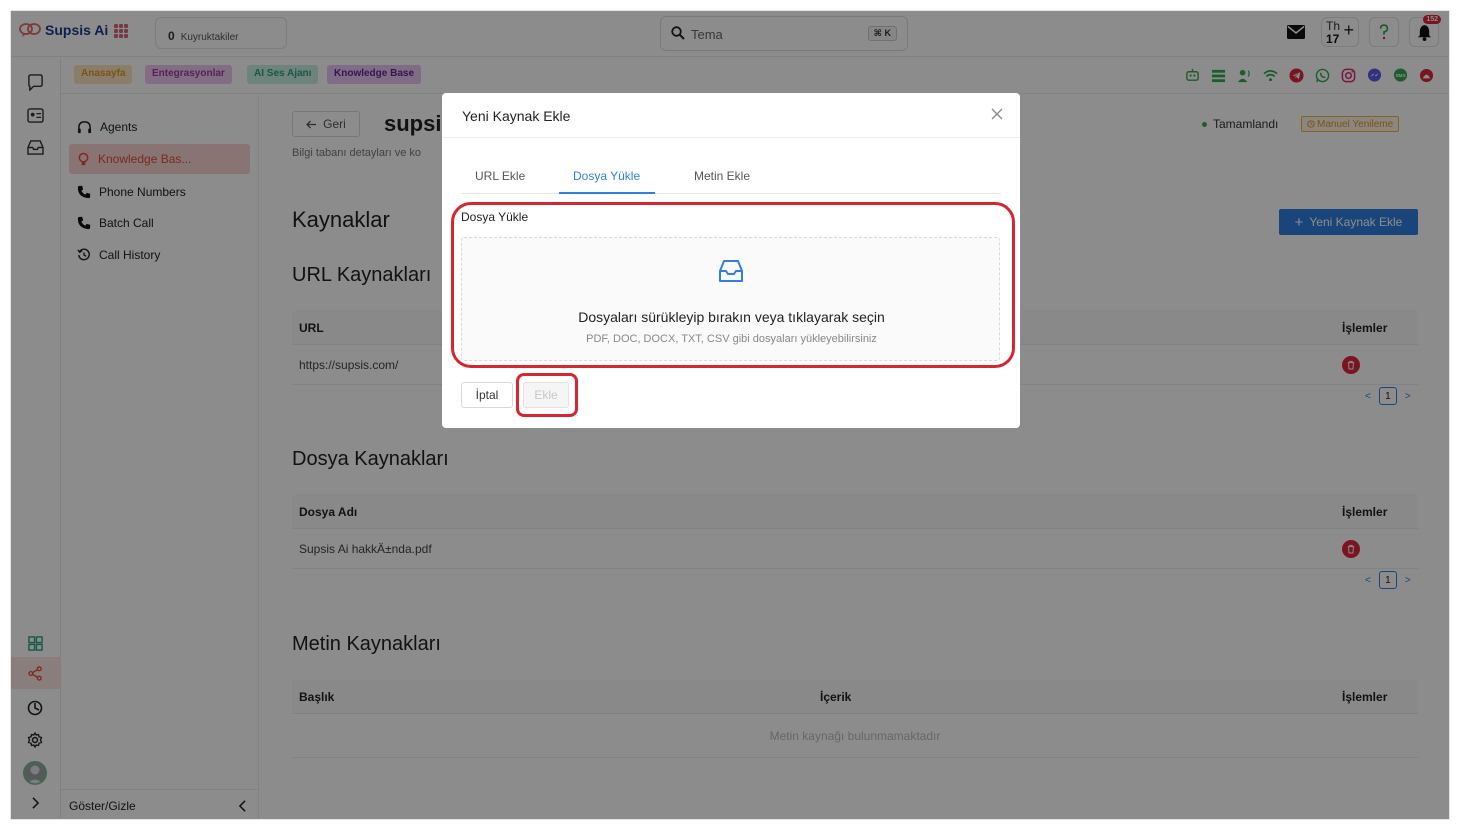 The image size is (1460, 830). Describe the element at coordinates (997, 114) in the screenshot. I see `close-icon` at that location.